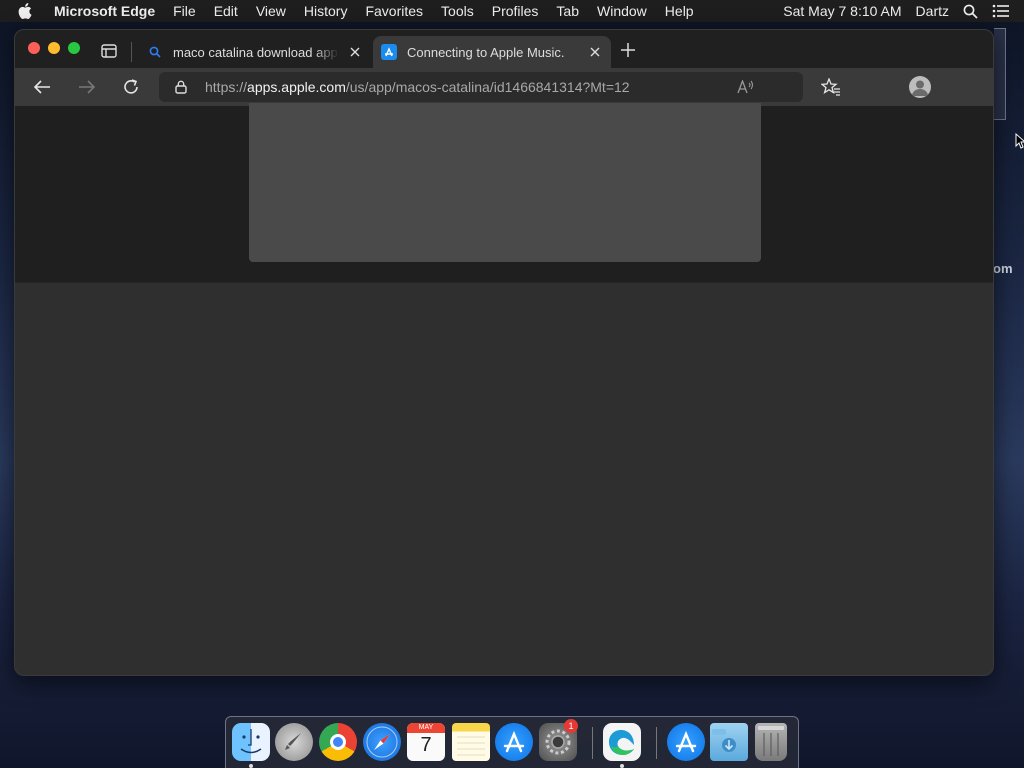 Image resolution: width=1024 pixels, height=768 pixels. I want to click on downloads-folder-icon, so click(729, 742).